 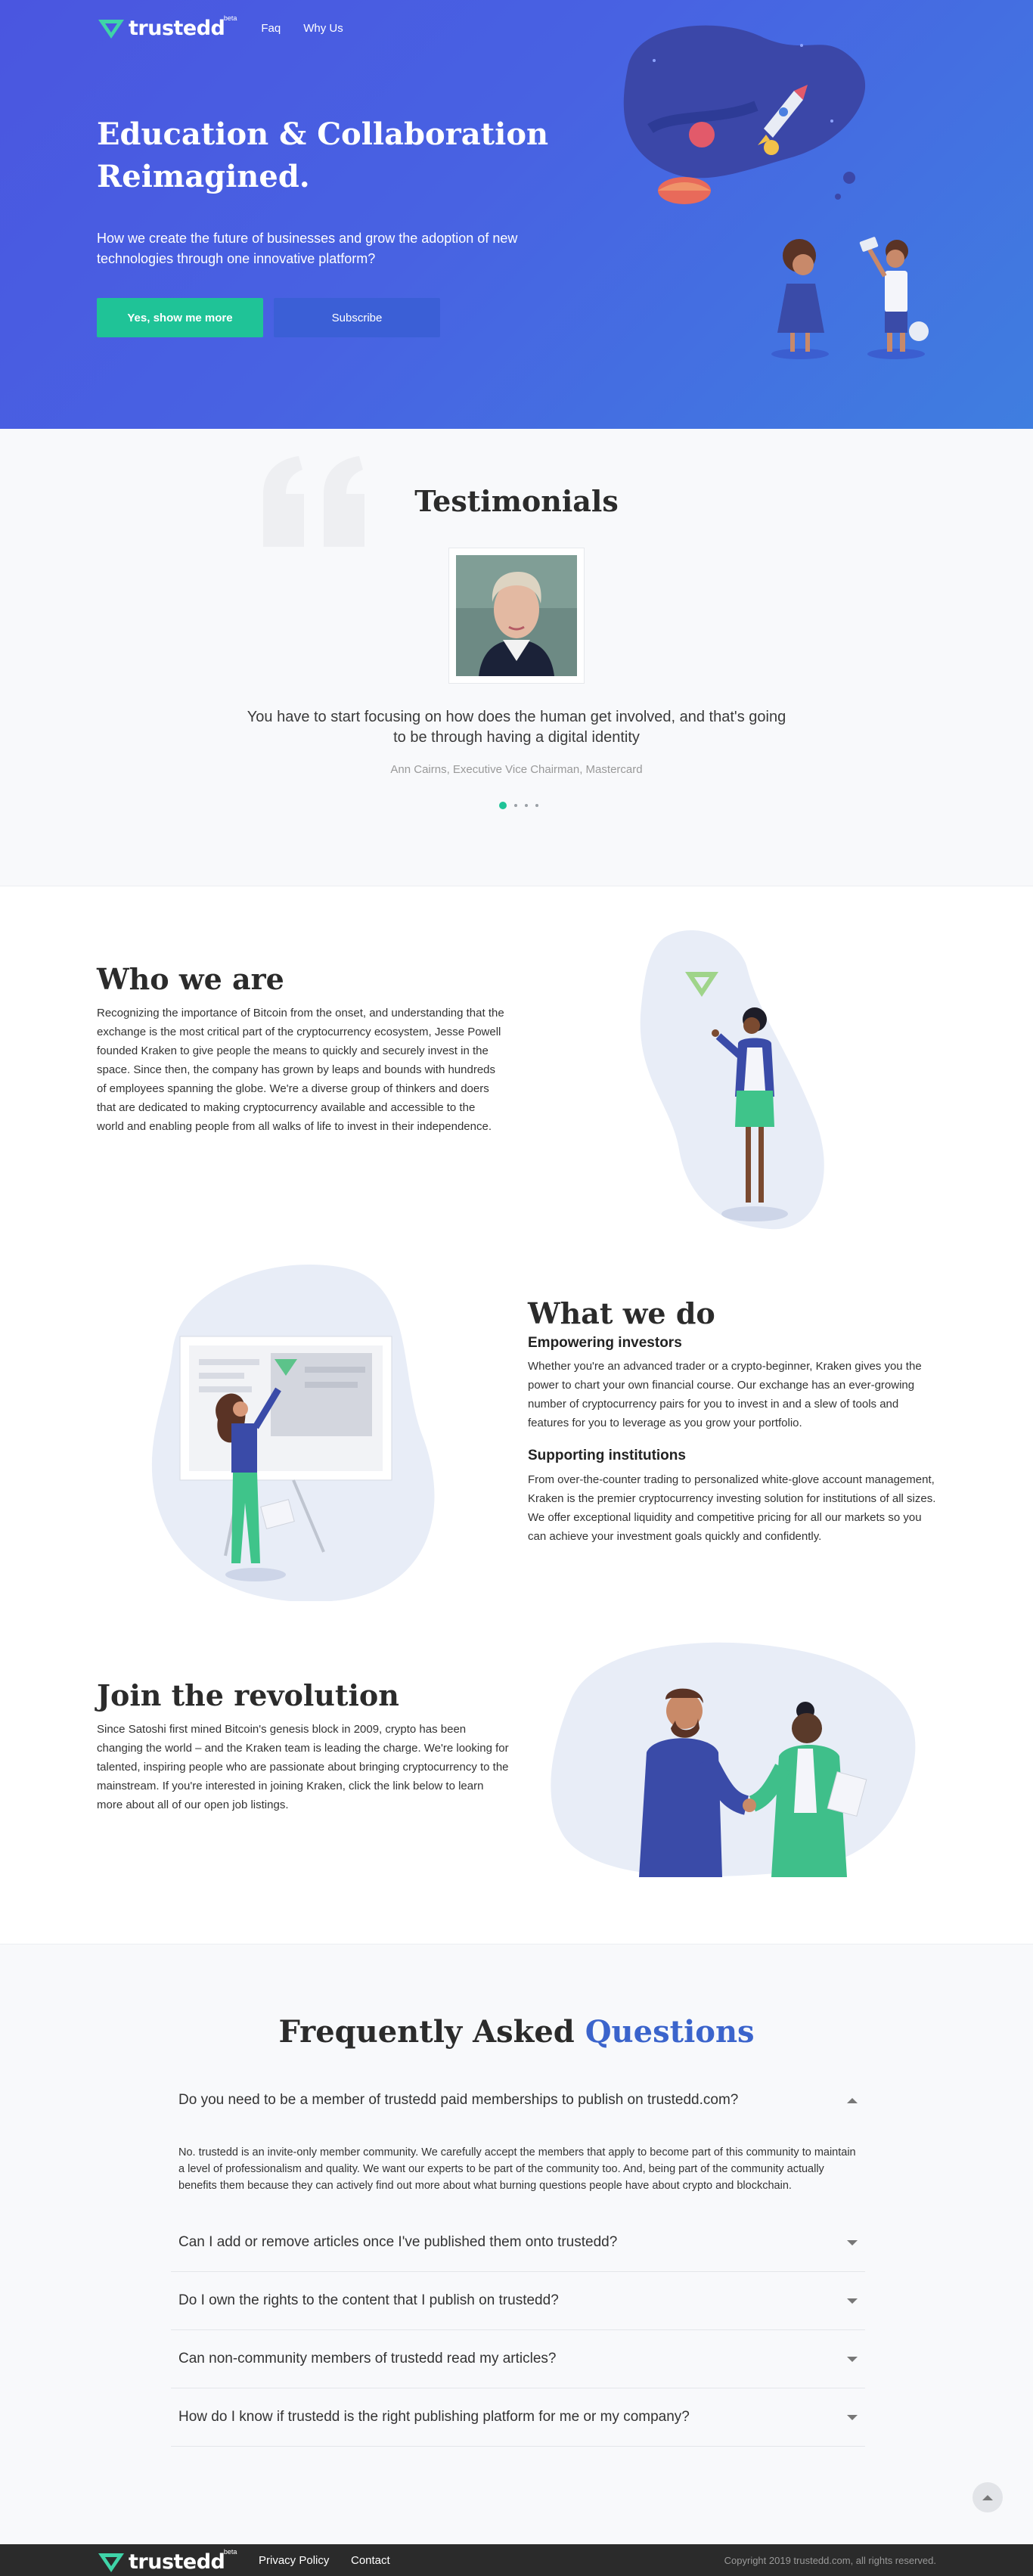 I want to click on nav-faq: Faq, so click(x=271, y=28).